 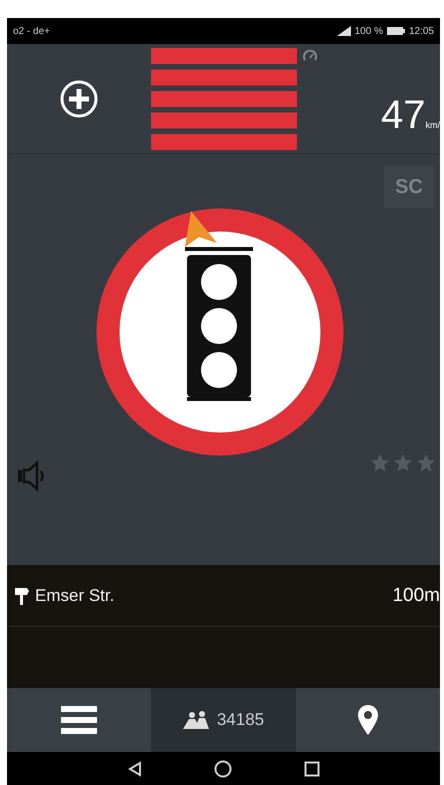 What do you see at coordinates (195, 720) in the screenshot?
I see `people-icon` at bounding box center [195, 720].